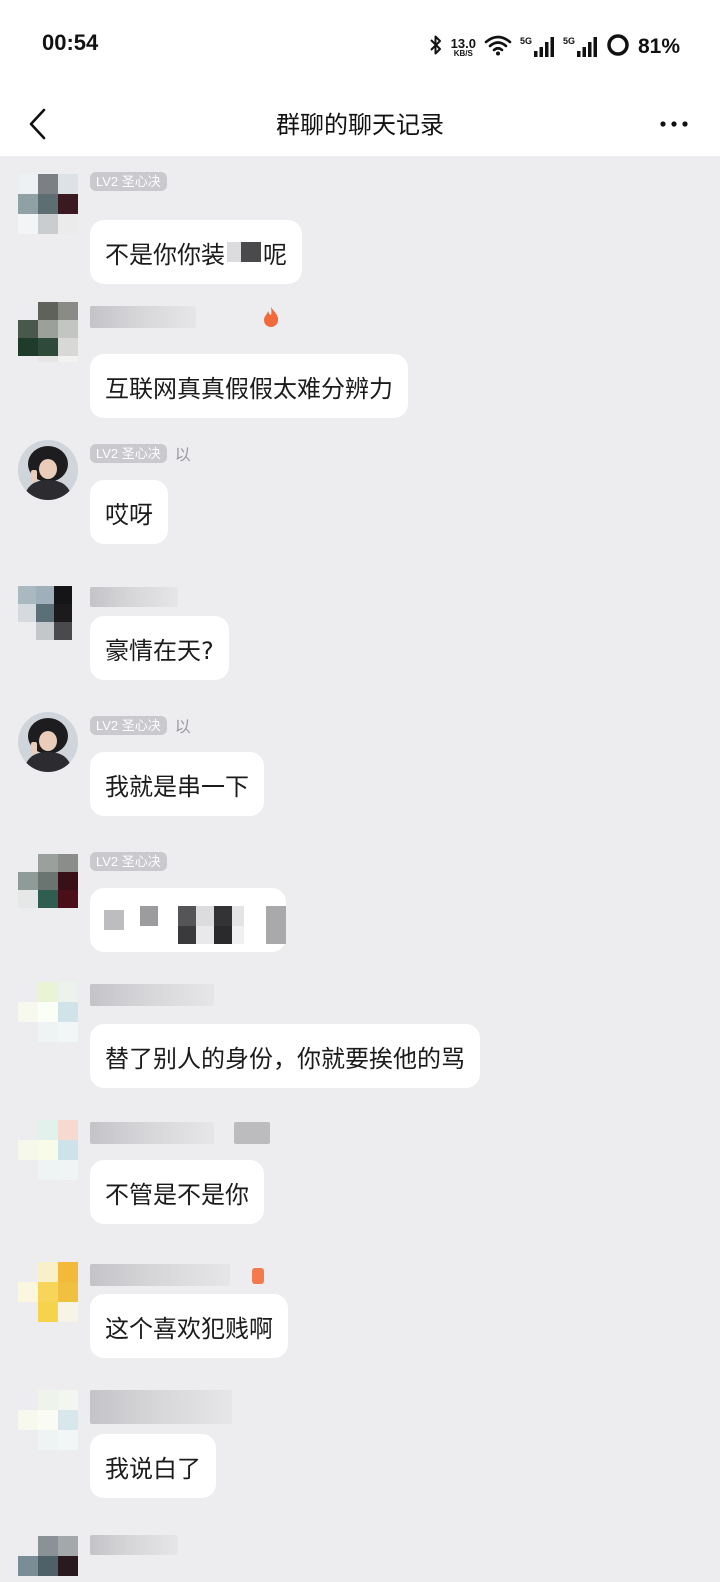 Image resolution: width=720 pixels, height=1582 pixels. I want to click on message-text: 我说白了, so click(153, 1468).